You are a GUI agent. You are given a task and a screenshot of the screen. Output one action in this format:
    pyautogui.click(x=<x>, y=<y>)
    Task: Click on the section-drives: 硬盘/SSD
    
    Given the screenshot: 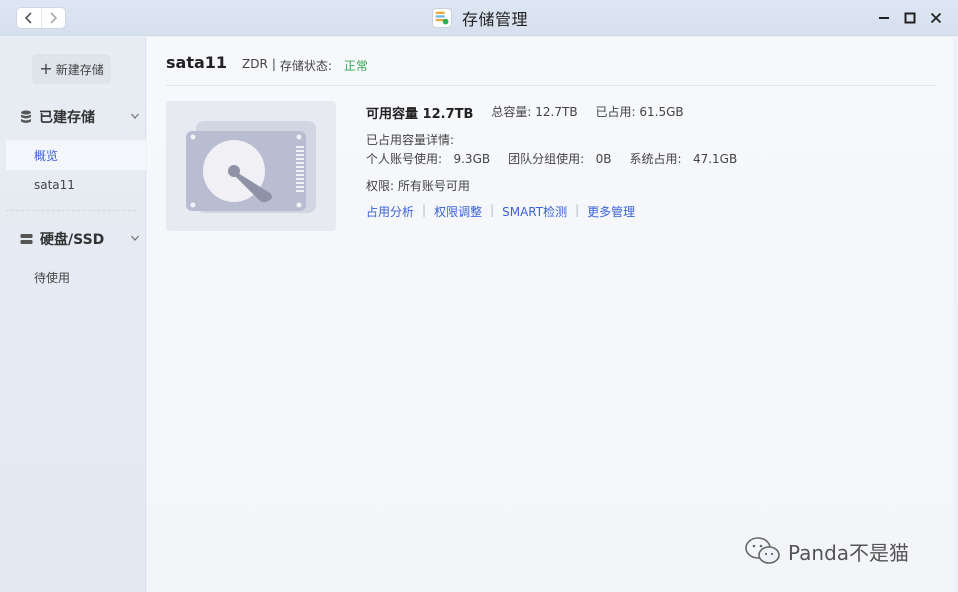 What is the action you would take?
    pyautogui.click(x=82, y=239)
    